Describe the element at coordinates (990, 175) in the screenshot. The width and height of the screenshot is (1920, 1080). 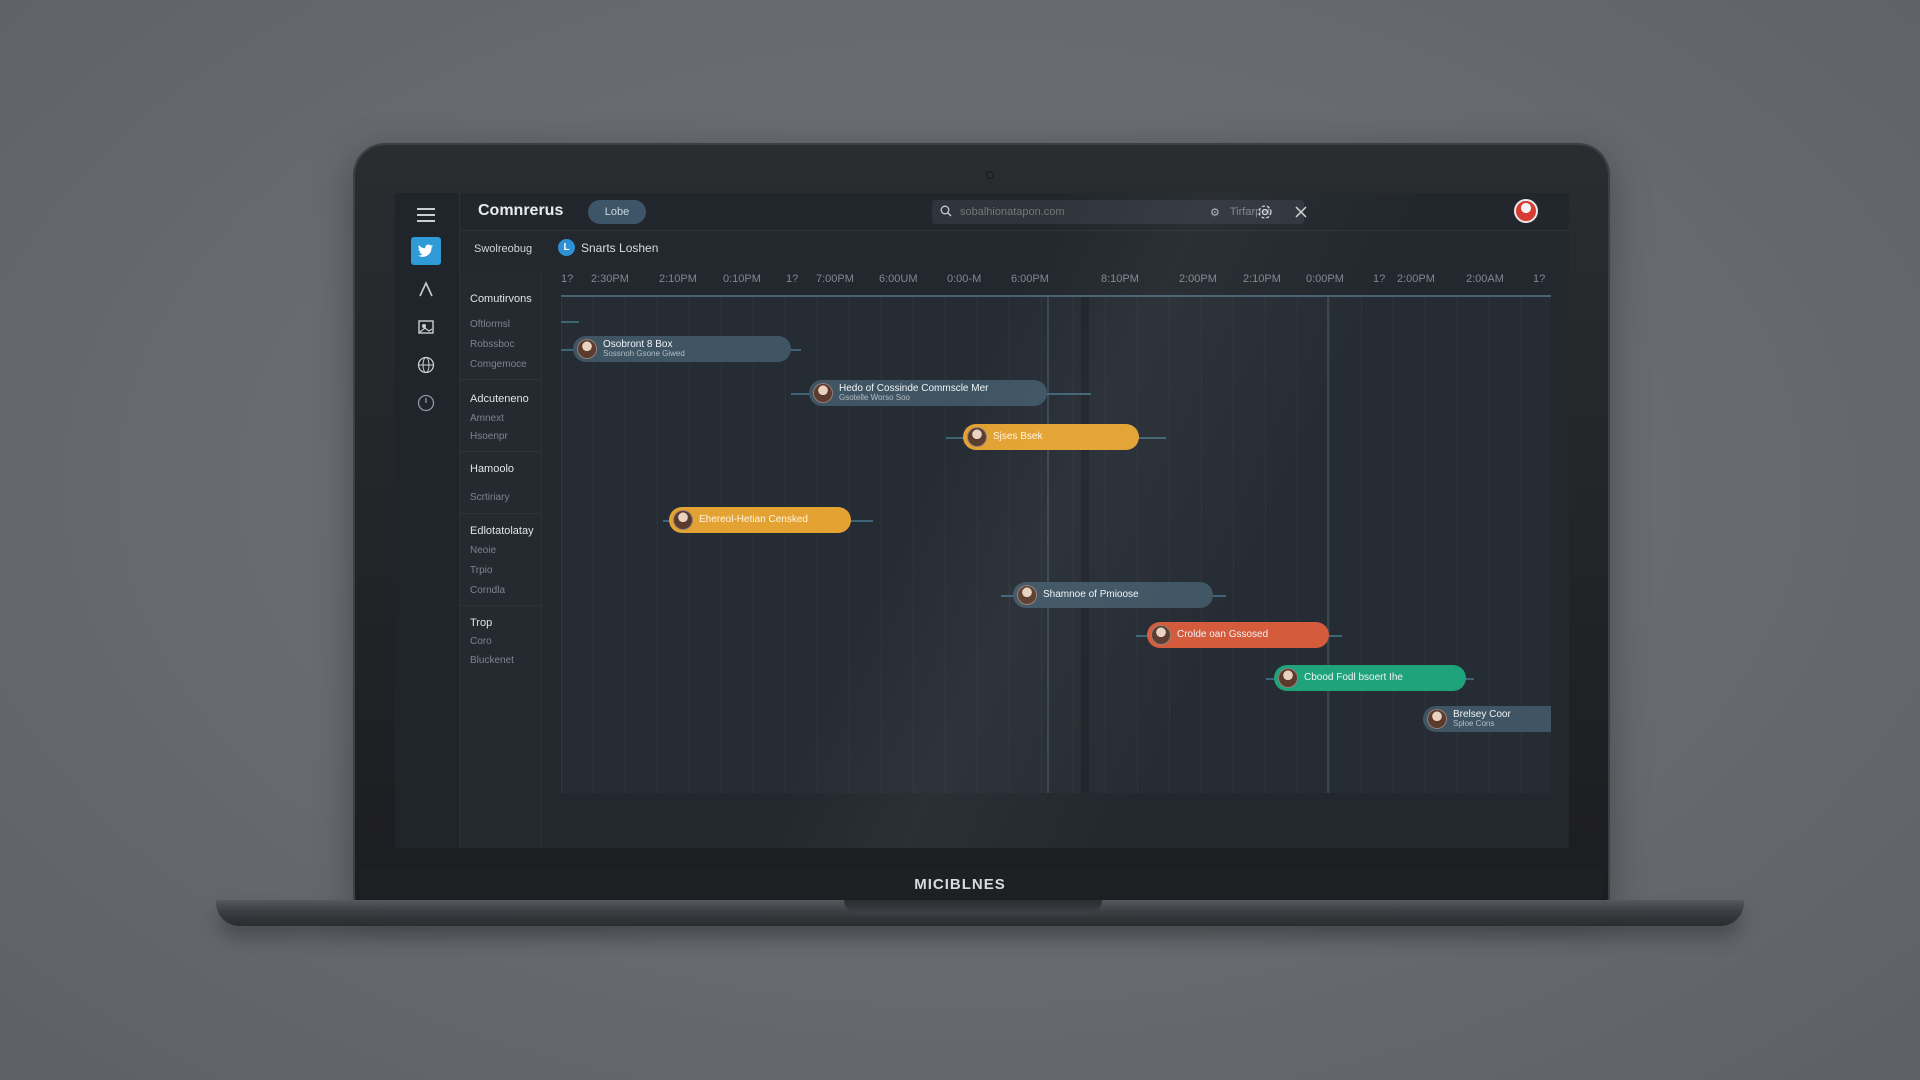
I see `camera` at that location.